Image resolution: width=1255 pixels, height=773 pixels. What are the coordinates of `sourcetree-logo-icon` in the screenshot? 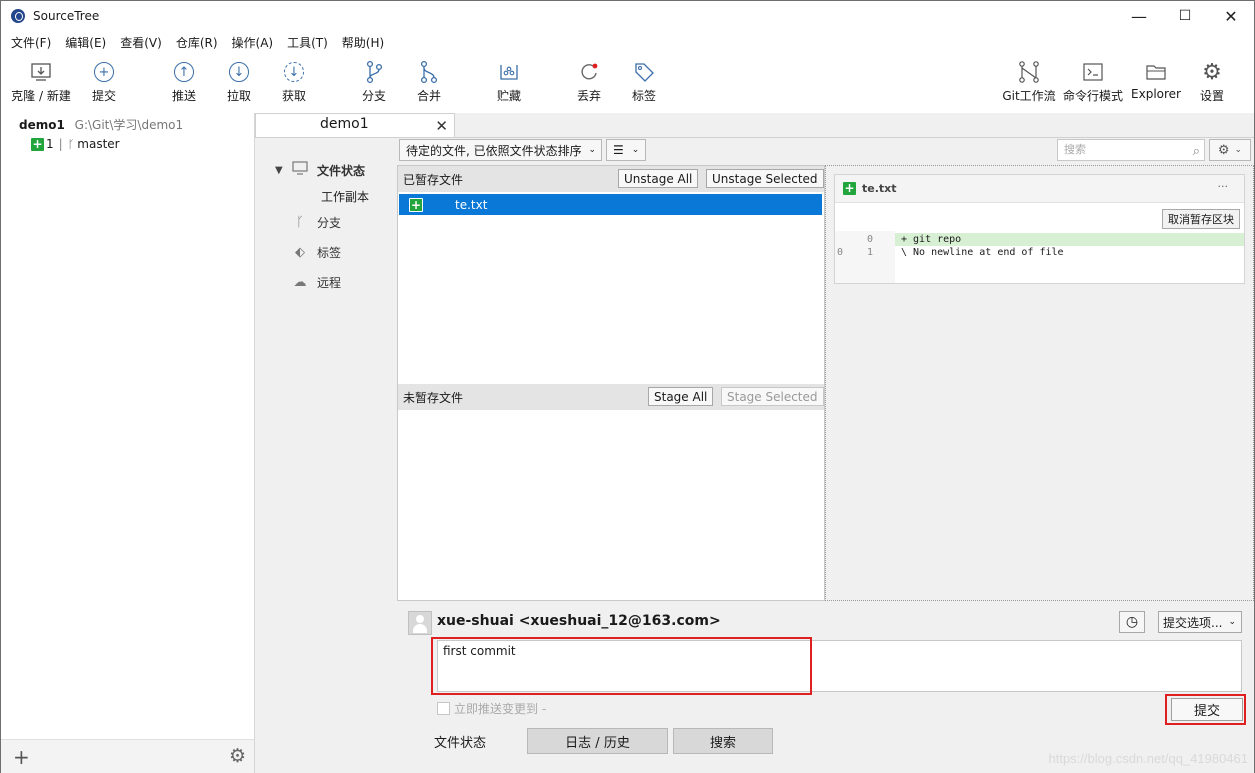 It's located at (18, 16).